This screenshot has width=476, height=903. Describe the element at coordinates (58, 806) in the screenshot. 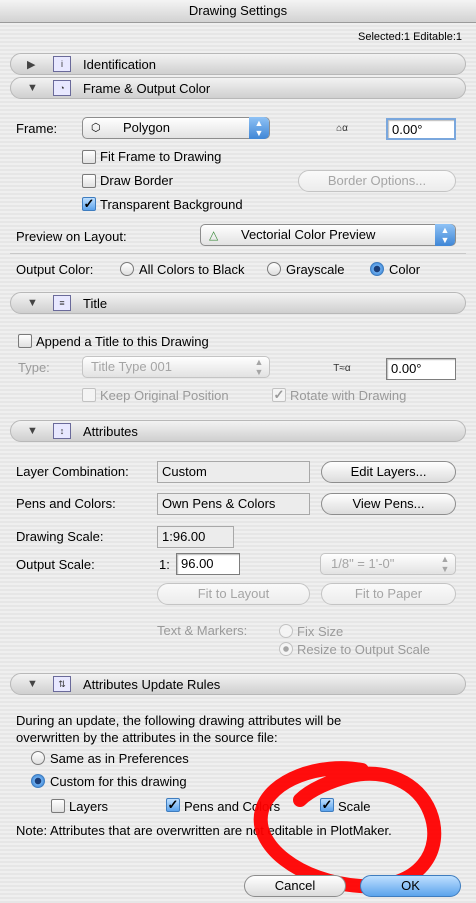

I see `layers-checkbox` at that location.